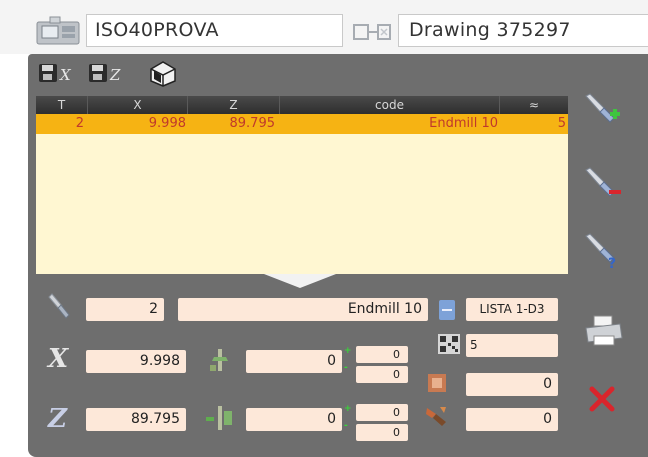  I want to click on wear-warning-icon, so click(437, 383).